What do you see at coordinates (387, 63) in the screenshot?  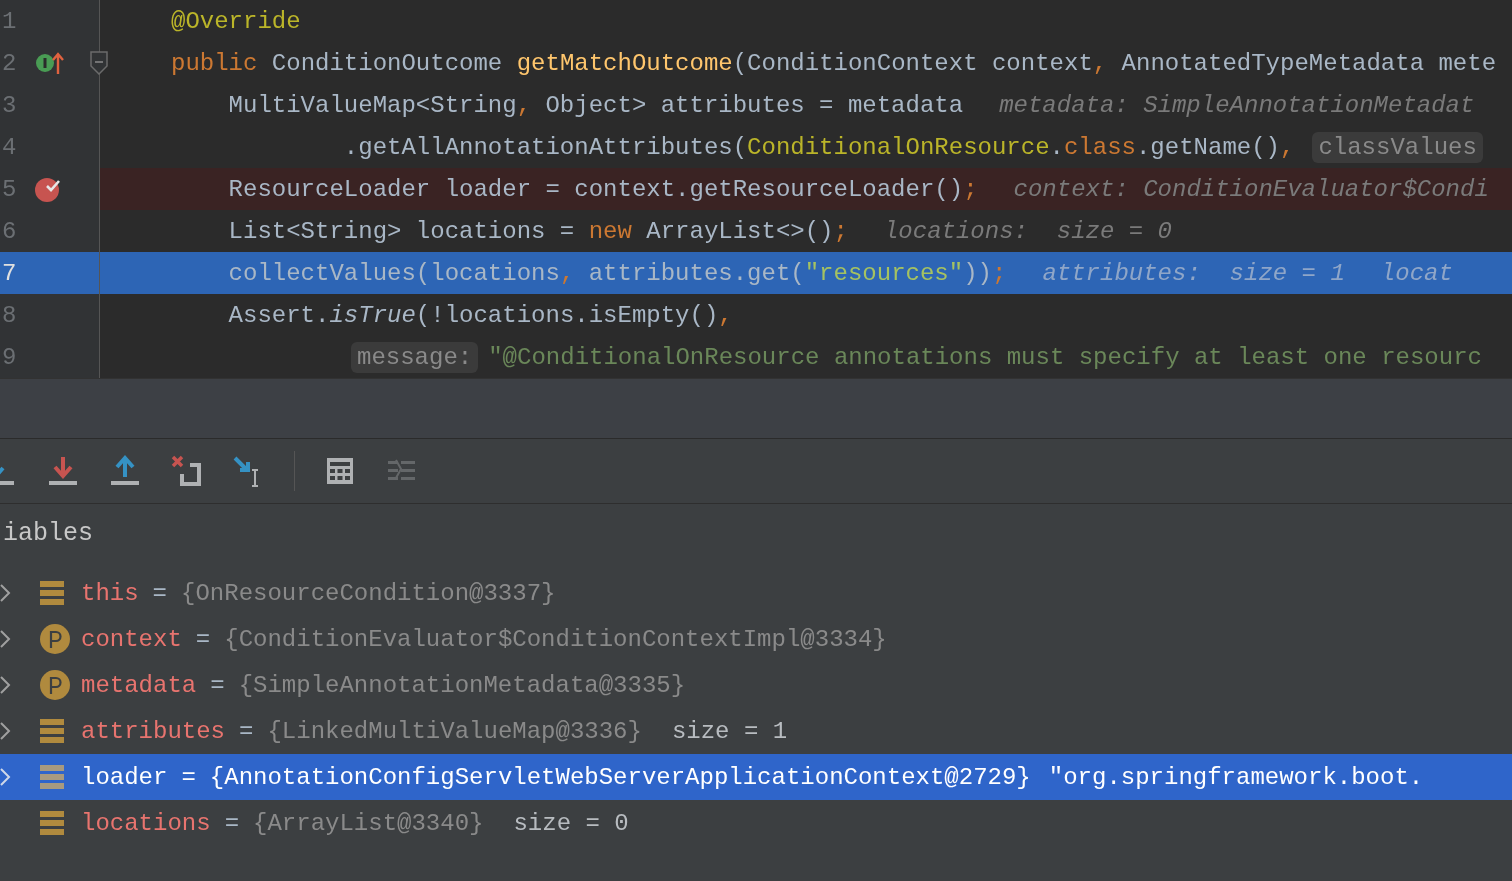 I see `code-text: ConditionOutcome` at bounding box center [387, 63].